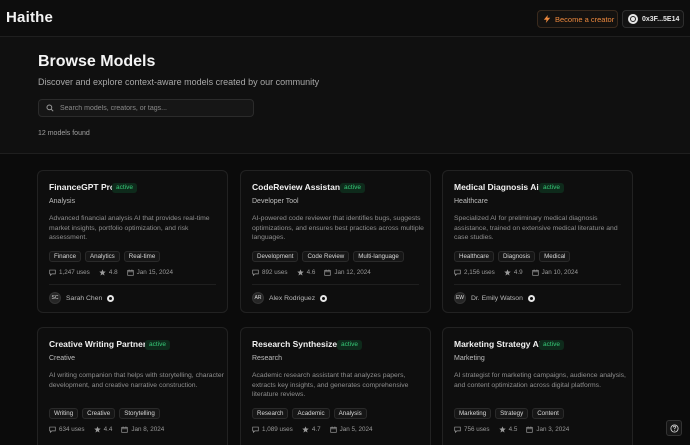 The image size is (690, 445). I want to click on model-stats: 892 uses 4.6 Jan 12, 2024, so click(311, 272).